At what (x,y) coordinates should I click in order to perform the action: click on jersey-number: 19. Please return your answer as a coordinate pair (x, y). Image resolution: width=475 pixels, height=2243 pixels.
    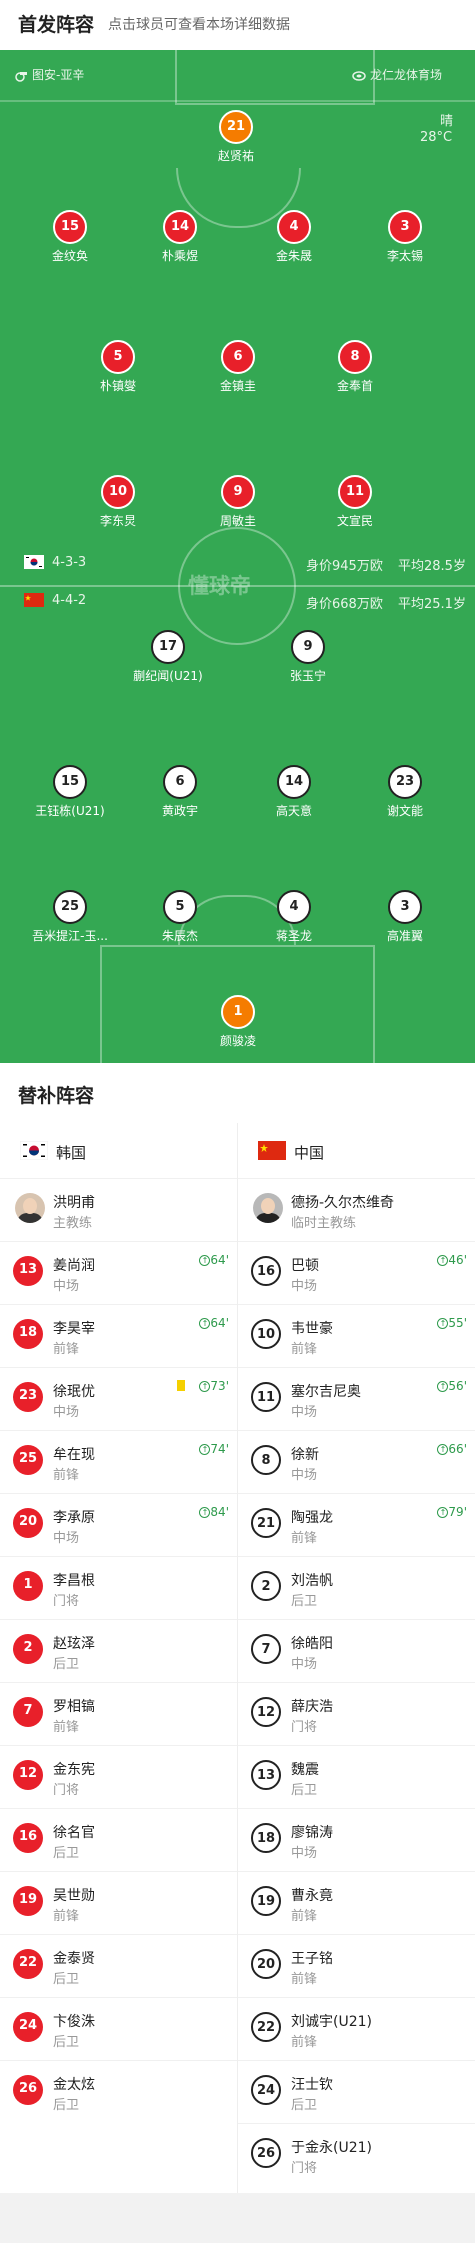
    Looking at the image, I should click on (266, 1901).